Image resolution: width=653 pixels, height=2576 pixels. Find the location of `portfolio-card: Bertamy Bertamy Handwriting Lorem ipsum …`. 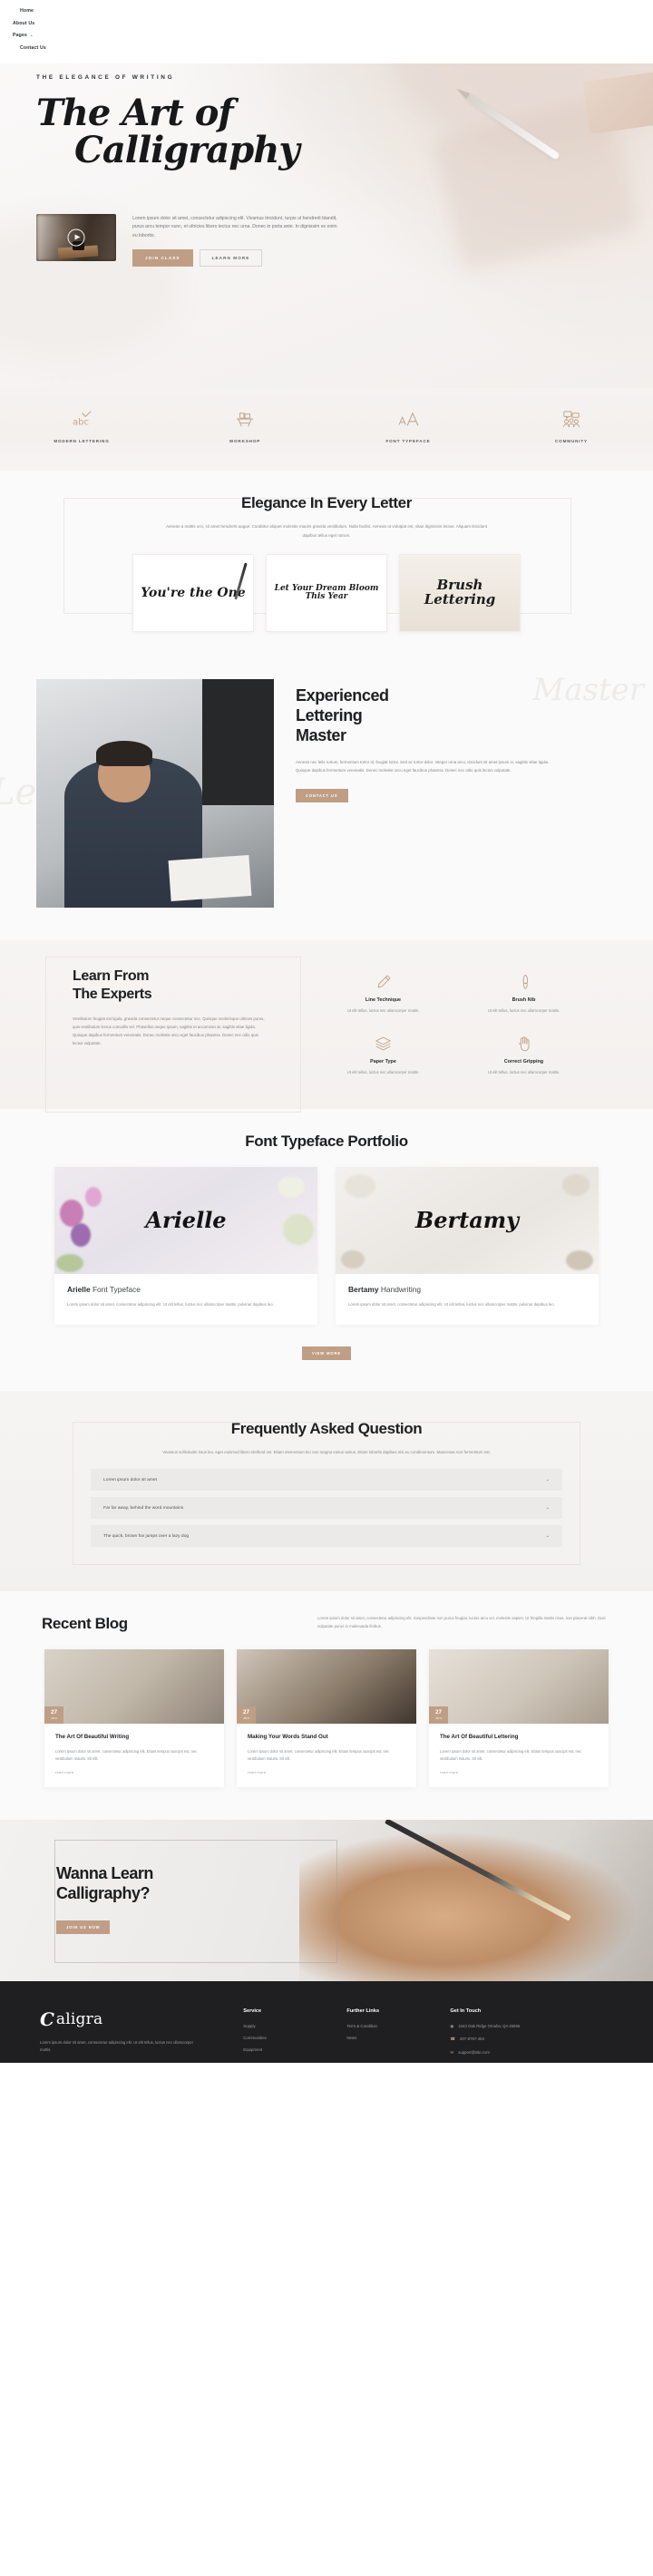

portfolio-card: Bertamy Bertamy Handwriting Lorem ipsum … is located at coordinates (467, 1246).